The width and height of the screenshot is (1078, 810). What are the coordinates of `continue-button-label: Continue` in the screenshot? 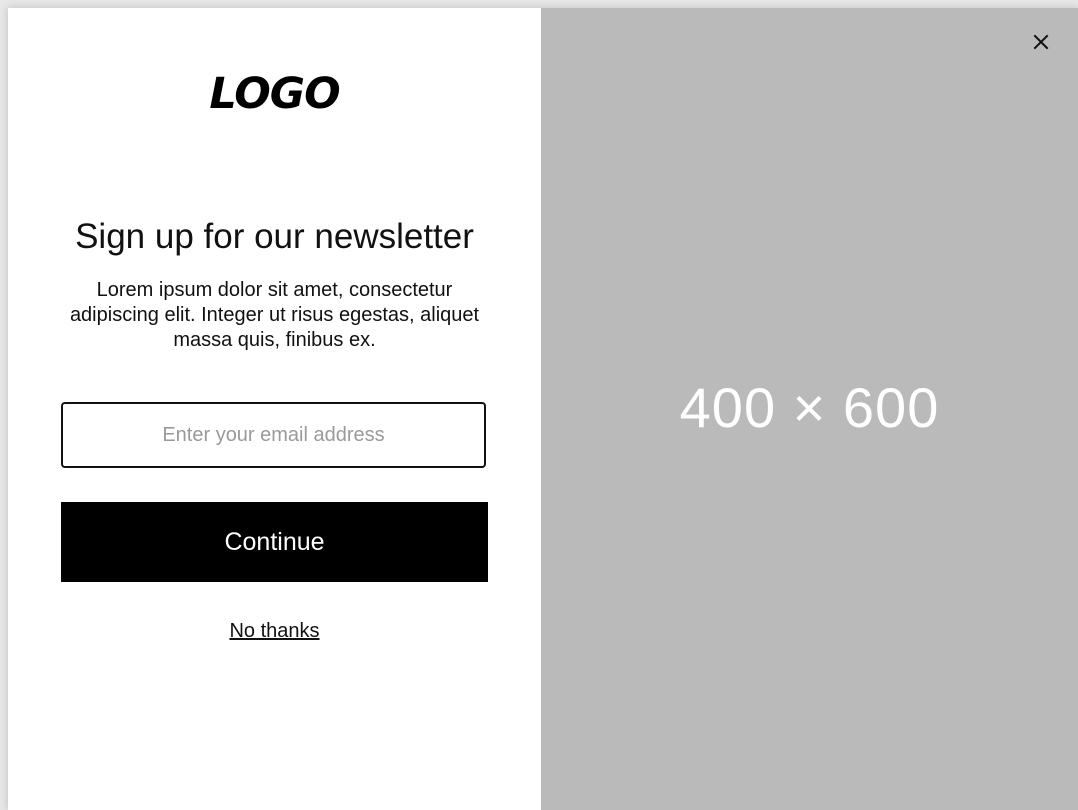 It's located at (274, 541).